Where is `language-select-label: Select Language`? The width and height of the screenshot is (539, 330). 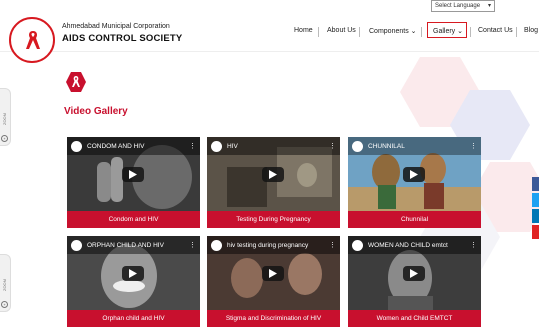
language-select-label: Select Language is located at coordinates (458, 6).